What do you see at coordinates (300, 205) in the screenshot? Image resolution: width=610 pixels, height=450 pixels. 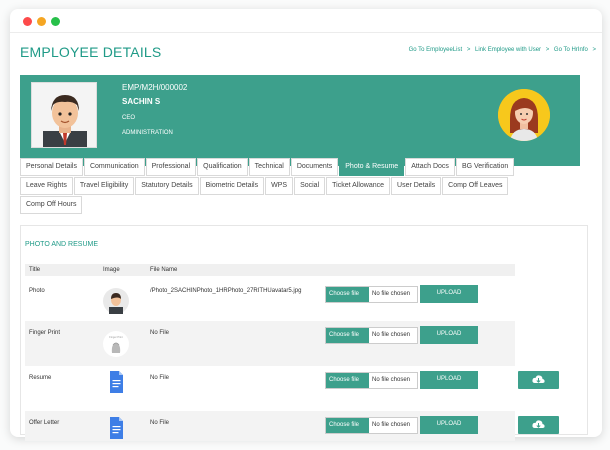 I see `tab-row-3: Comp Off Hours` at bounding box center [300, 205].